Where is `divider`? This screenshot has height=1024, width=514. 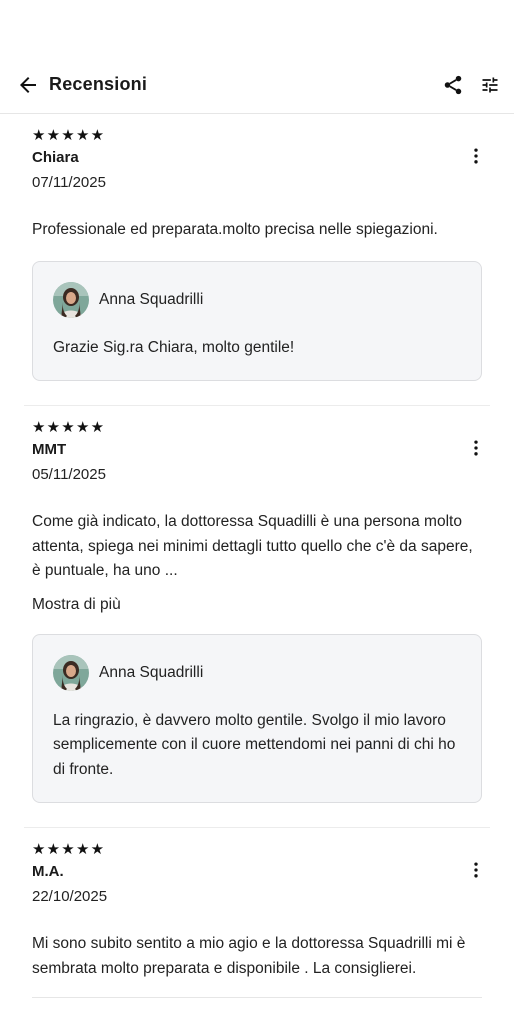
divider is located at coordinates (257, 997).